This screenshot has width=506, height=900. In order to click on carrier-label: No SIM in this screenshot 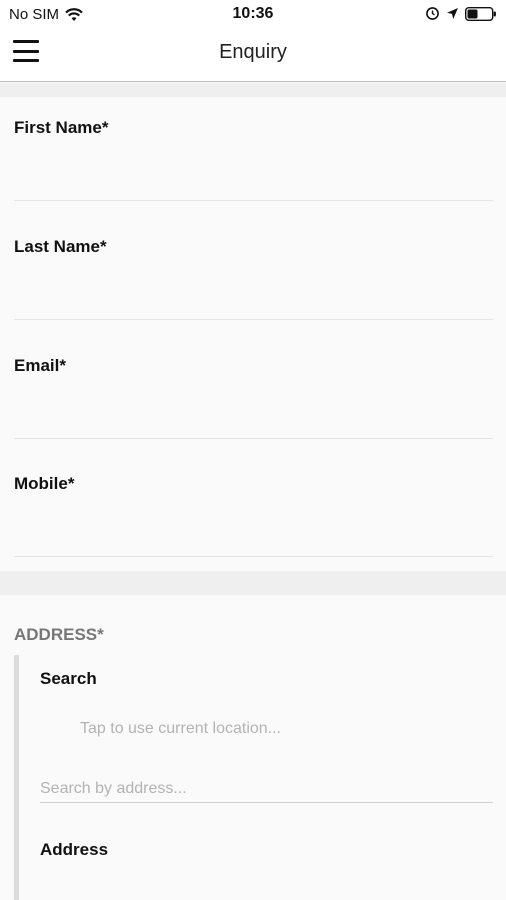, I will do `click(34, 14)`.